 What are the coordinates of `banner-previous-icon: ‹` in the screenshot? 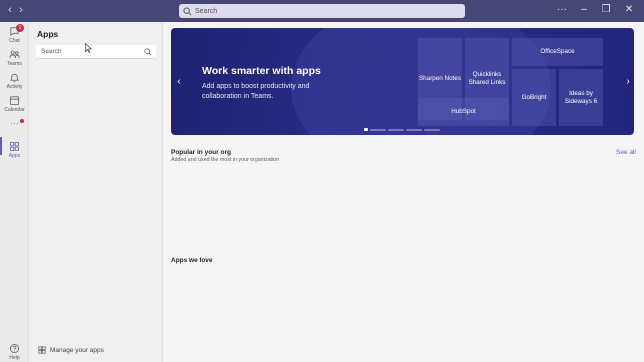 It's located at (179, 81).